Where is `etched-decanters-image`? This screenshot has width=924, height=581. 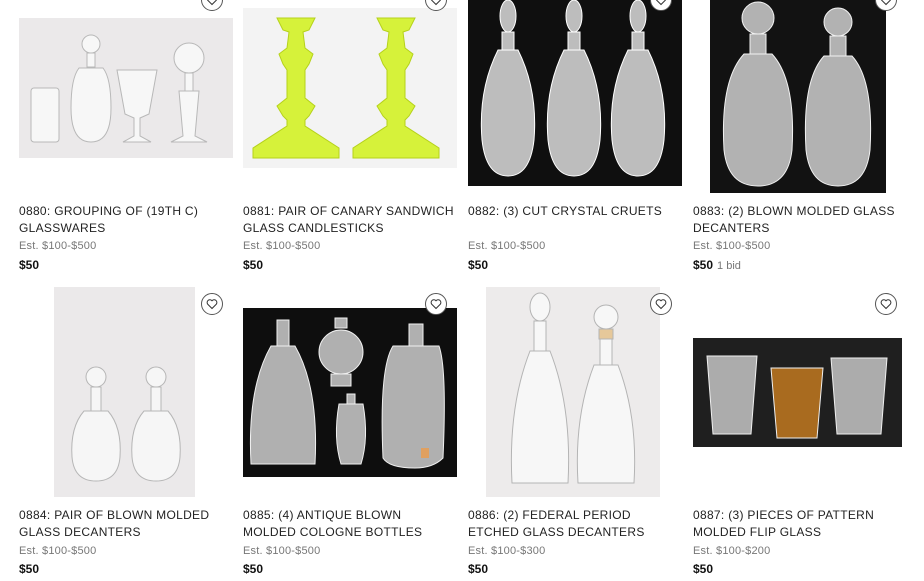 etched-decanters-image is located at coordinates (573, 392).